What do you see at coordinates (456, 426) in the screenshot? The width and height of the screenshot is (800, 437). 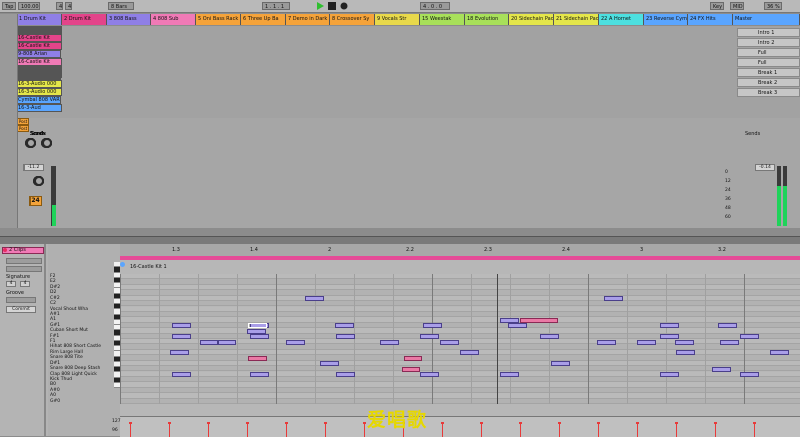 I see `velocity-lane: 127 96` at bounding box center [456, 426].